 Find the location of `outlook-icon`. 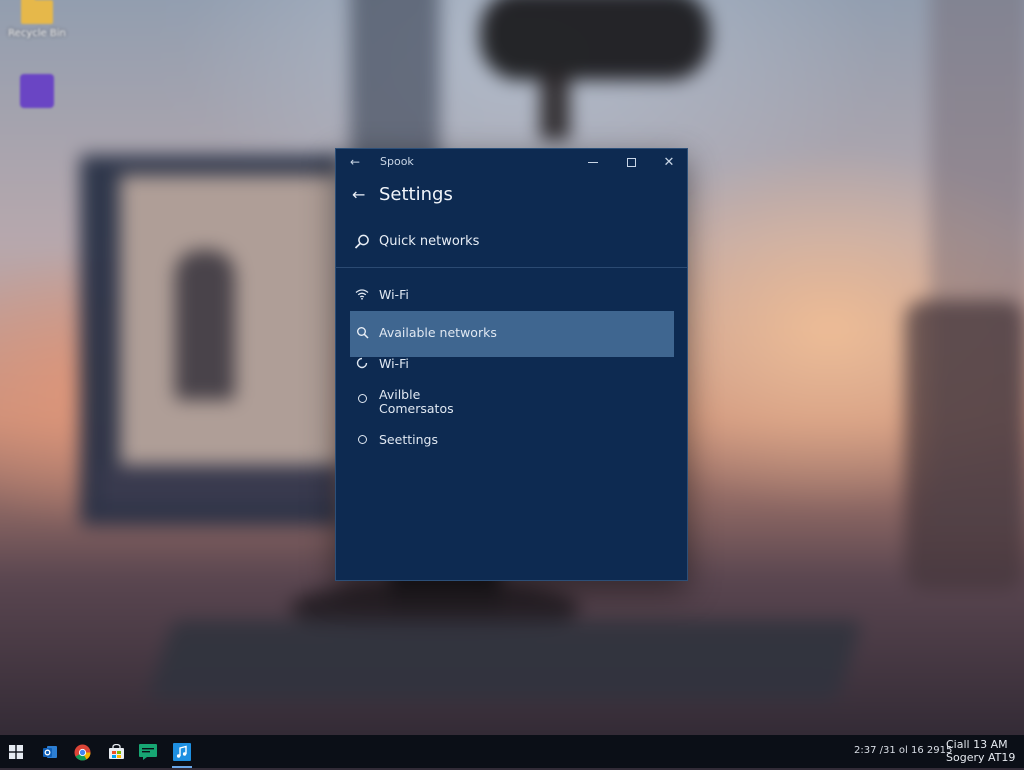

outlook-icon is located at coordinates (50, 752).